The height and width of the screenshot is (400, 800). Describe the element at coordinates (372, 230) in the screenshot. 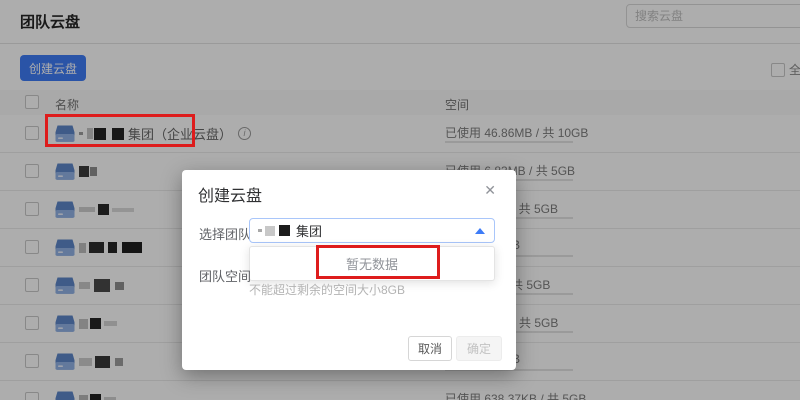

I see `team-select: 集团` at that location.